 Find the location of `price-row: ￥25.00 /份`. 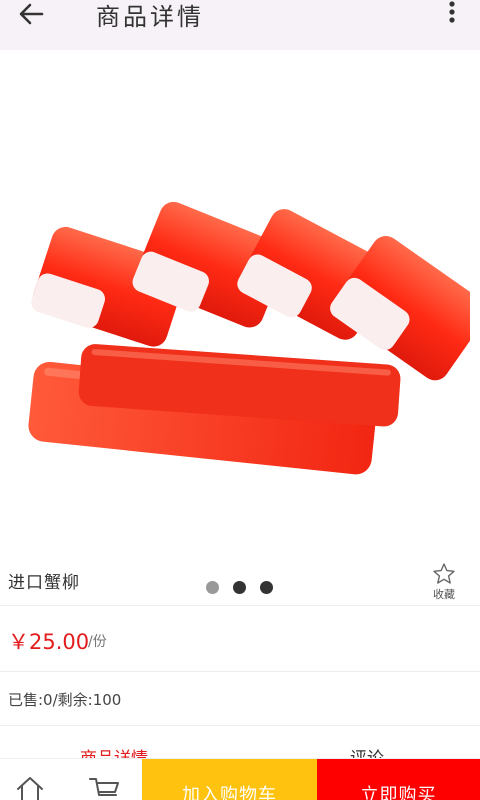

price-row: ￥25.00 /份 is located at coordinates (240, 639).